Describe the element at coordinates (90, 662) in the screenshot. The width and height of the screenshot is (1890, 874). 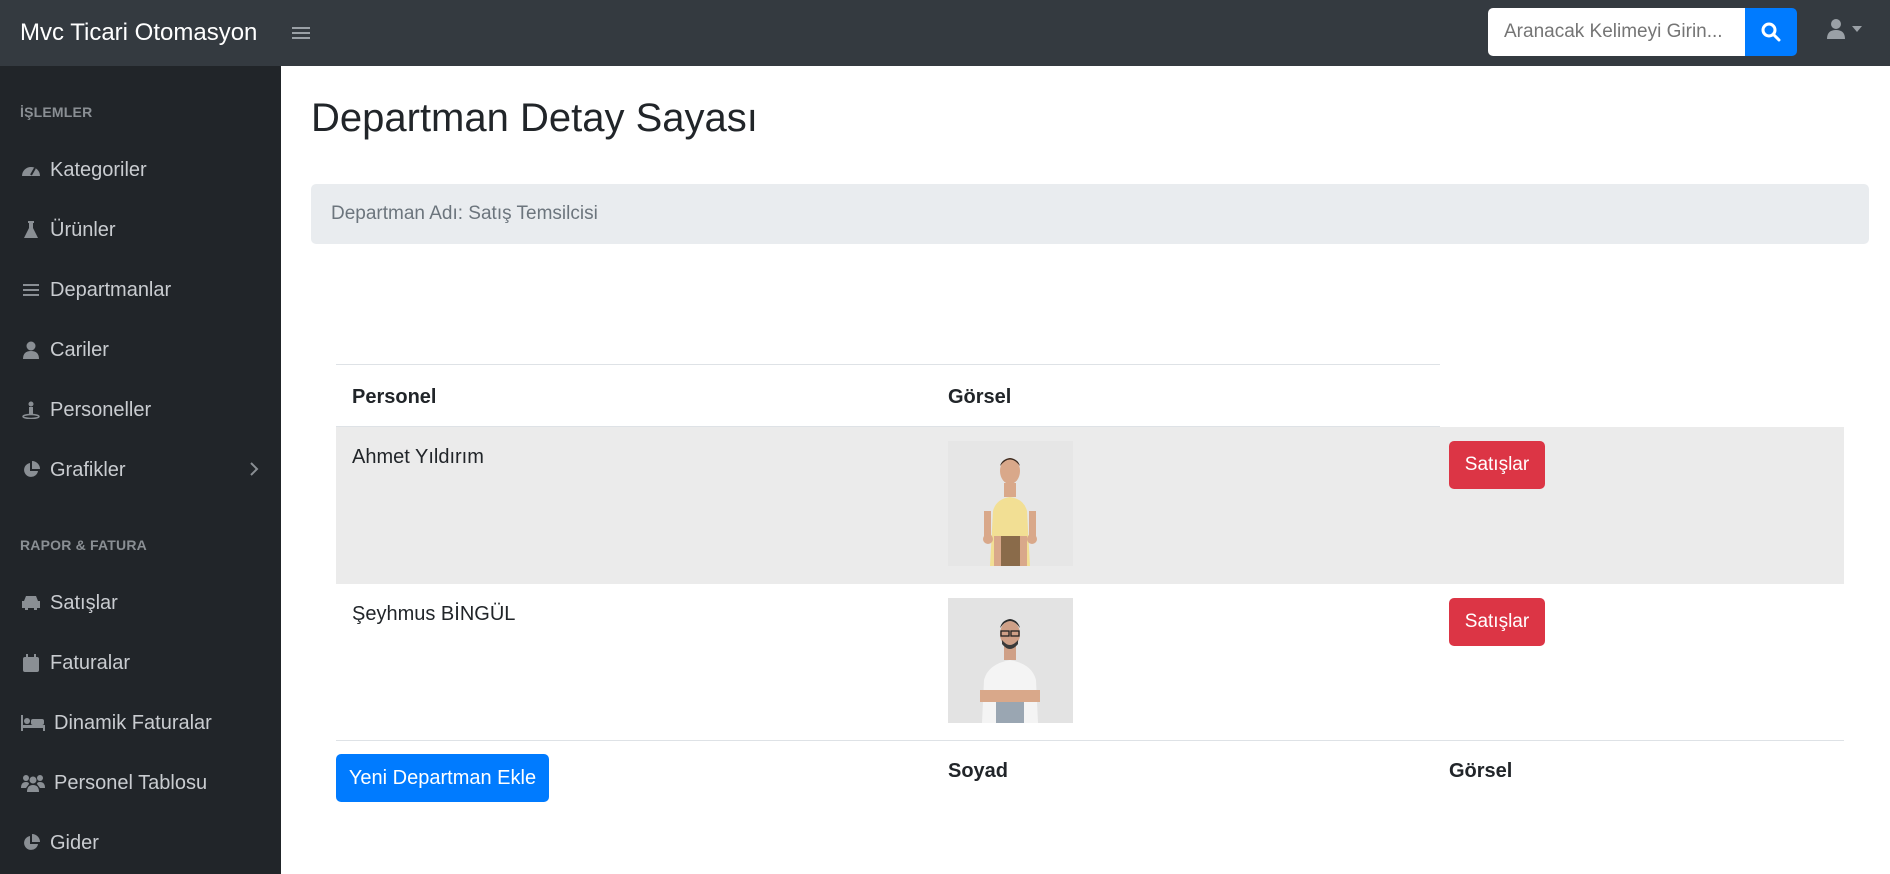
I see `sidebar-item-label: Faturalar` at that location.